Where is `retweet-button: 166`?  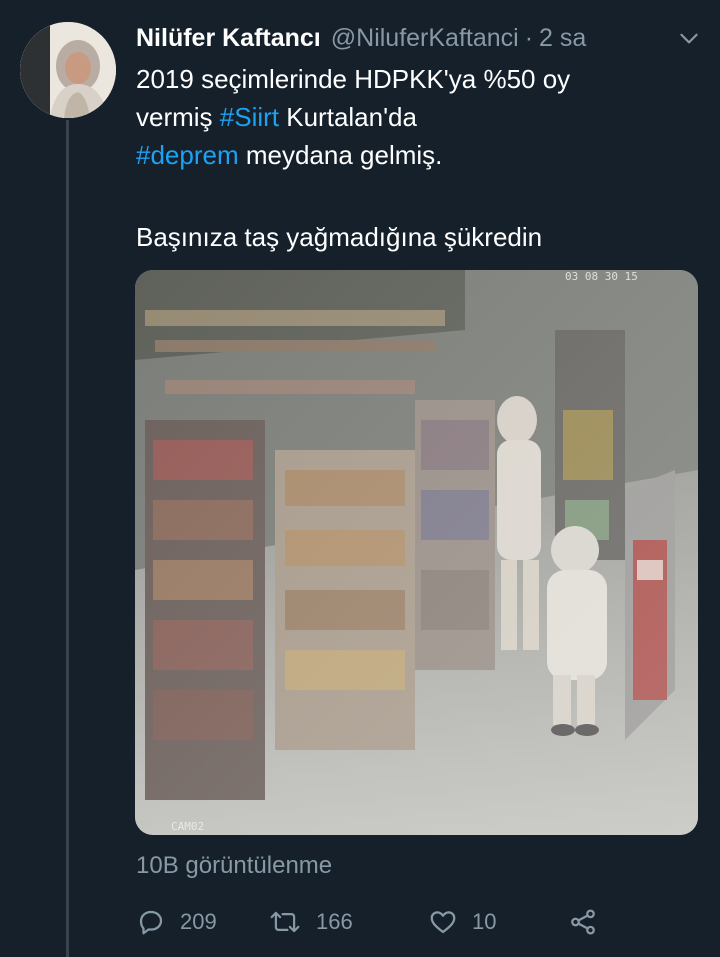 retweet-button: 166 is located at coordinates (348, 922).